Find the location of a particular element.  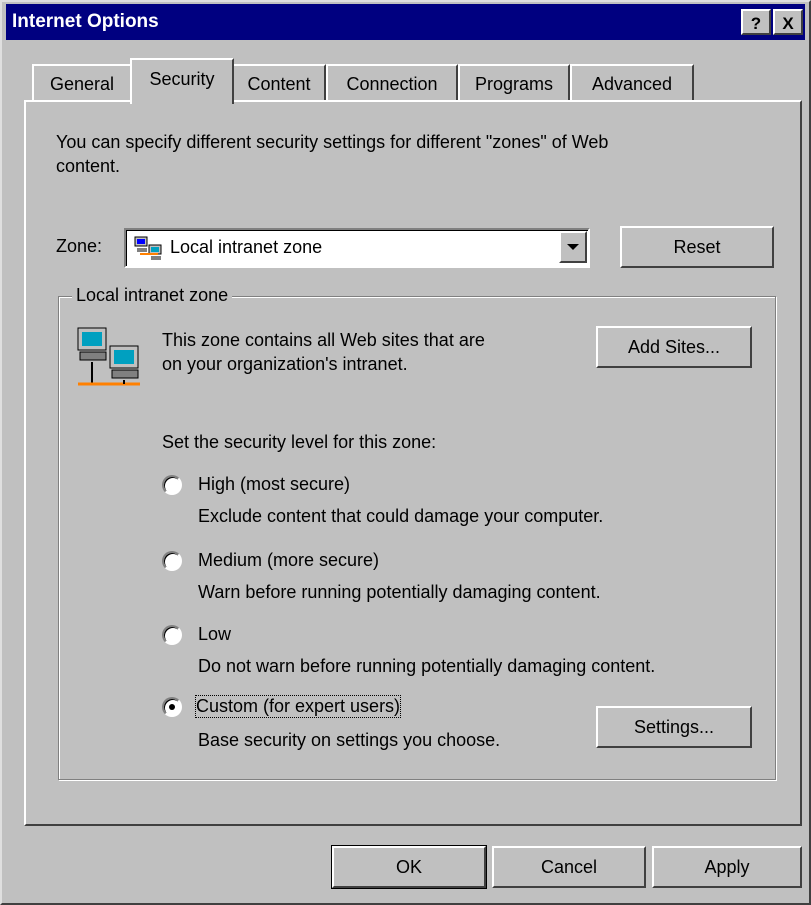

zone-label: Zone: is located at coordinates (79, 246).